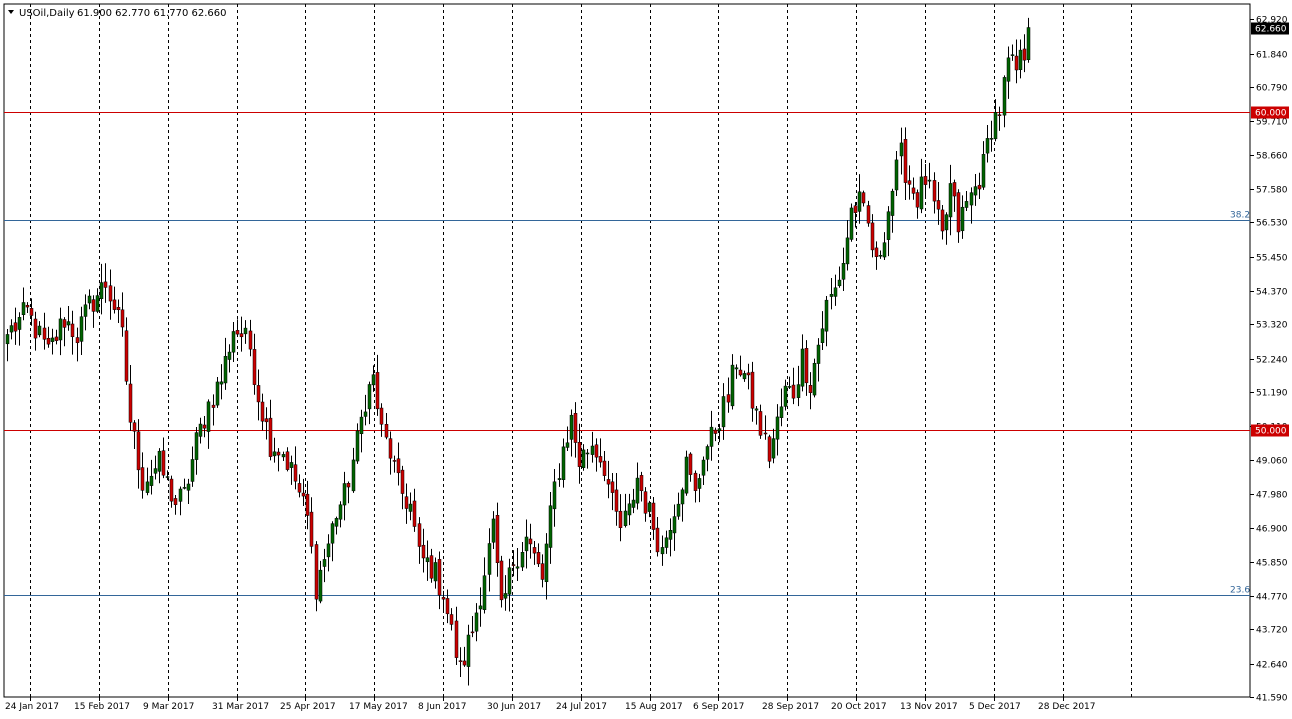 The height and width of the screenshot is (719, 1292). Describe the element at coordinates (102, 707) in the screenshot. I see `x-tick-label: 15 Feb 2017` at that location.